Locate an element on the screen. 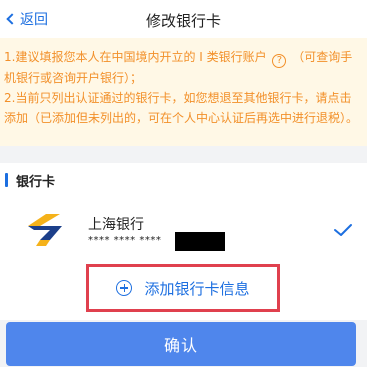 The image size is (367, 367). confirm-label: 确认 is located at coordinates (180, 345).